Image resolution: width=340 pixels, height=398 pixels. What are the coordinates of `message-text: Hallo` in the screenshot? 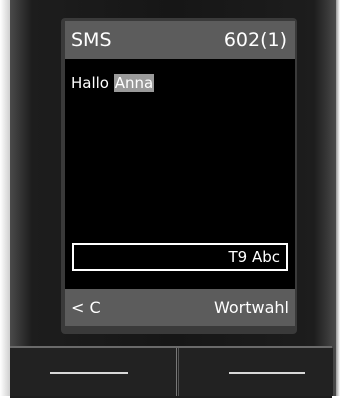 It's located at (92, 83).